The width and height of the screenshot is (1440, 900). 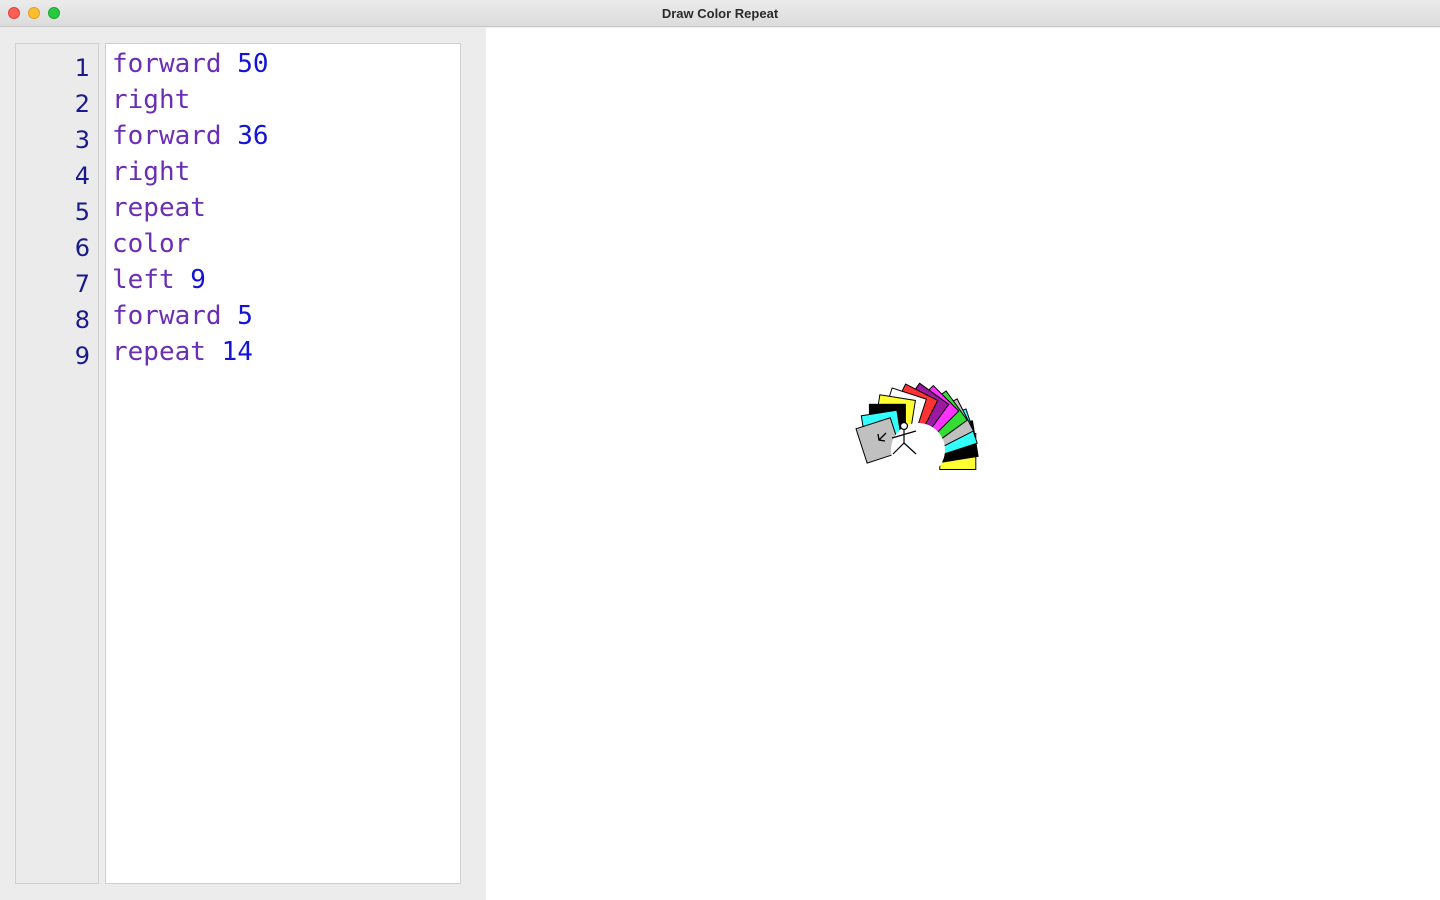 I want to click on turtle-drawing, so click(x=917, y=429).